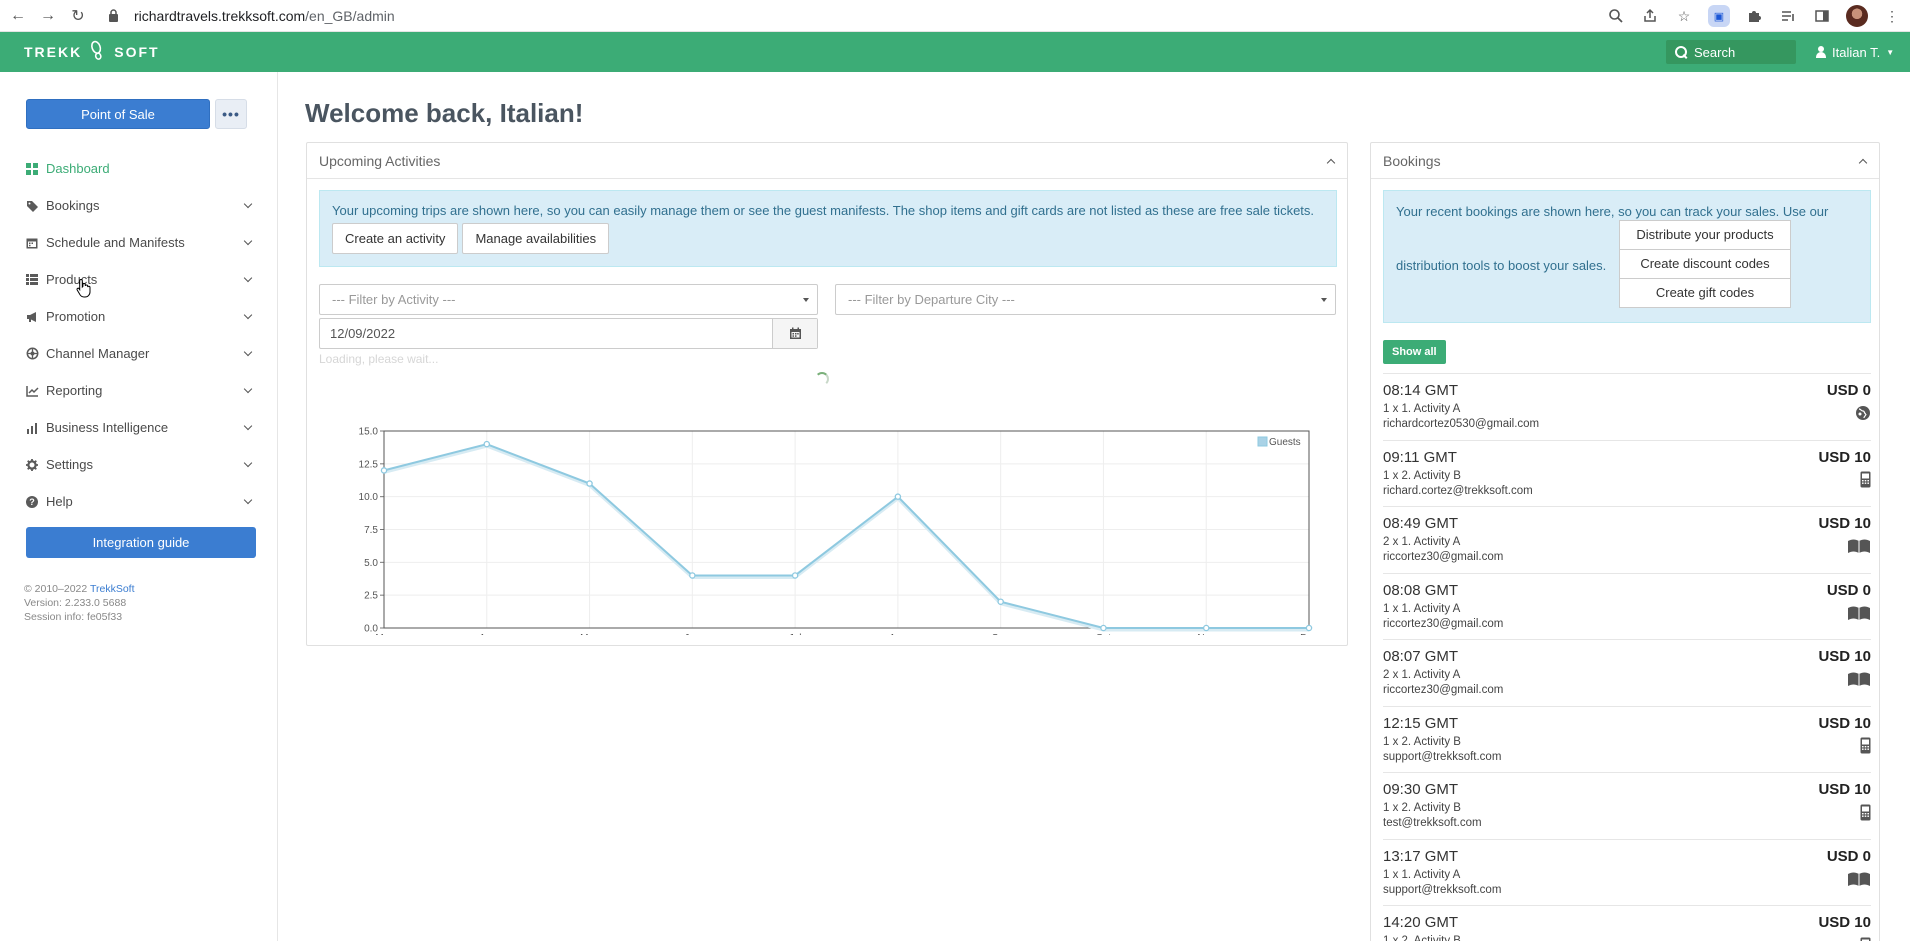 The height and width of the screenshot is (941, 1910). Describe the element at coordinates (1844, 457) in the screenshot. I see `booking-amount: USD 10` at that location.